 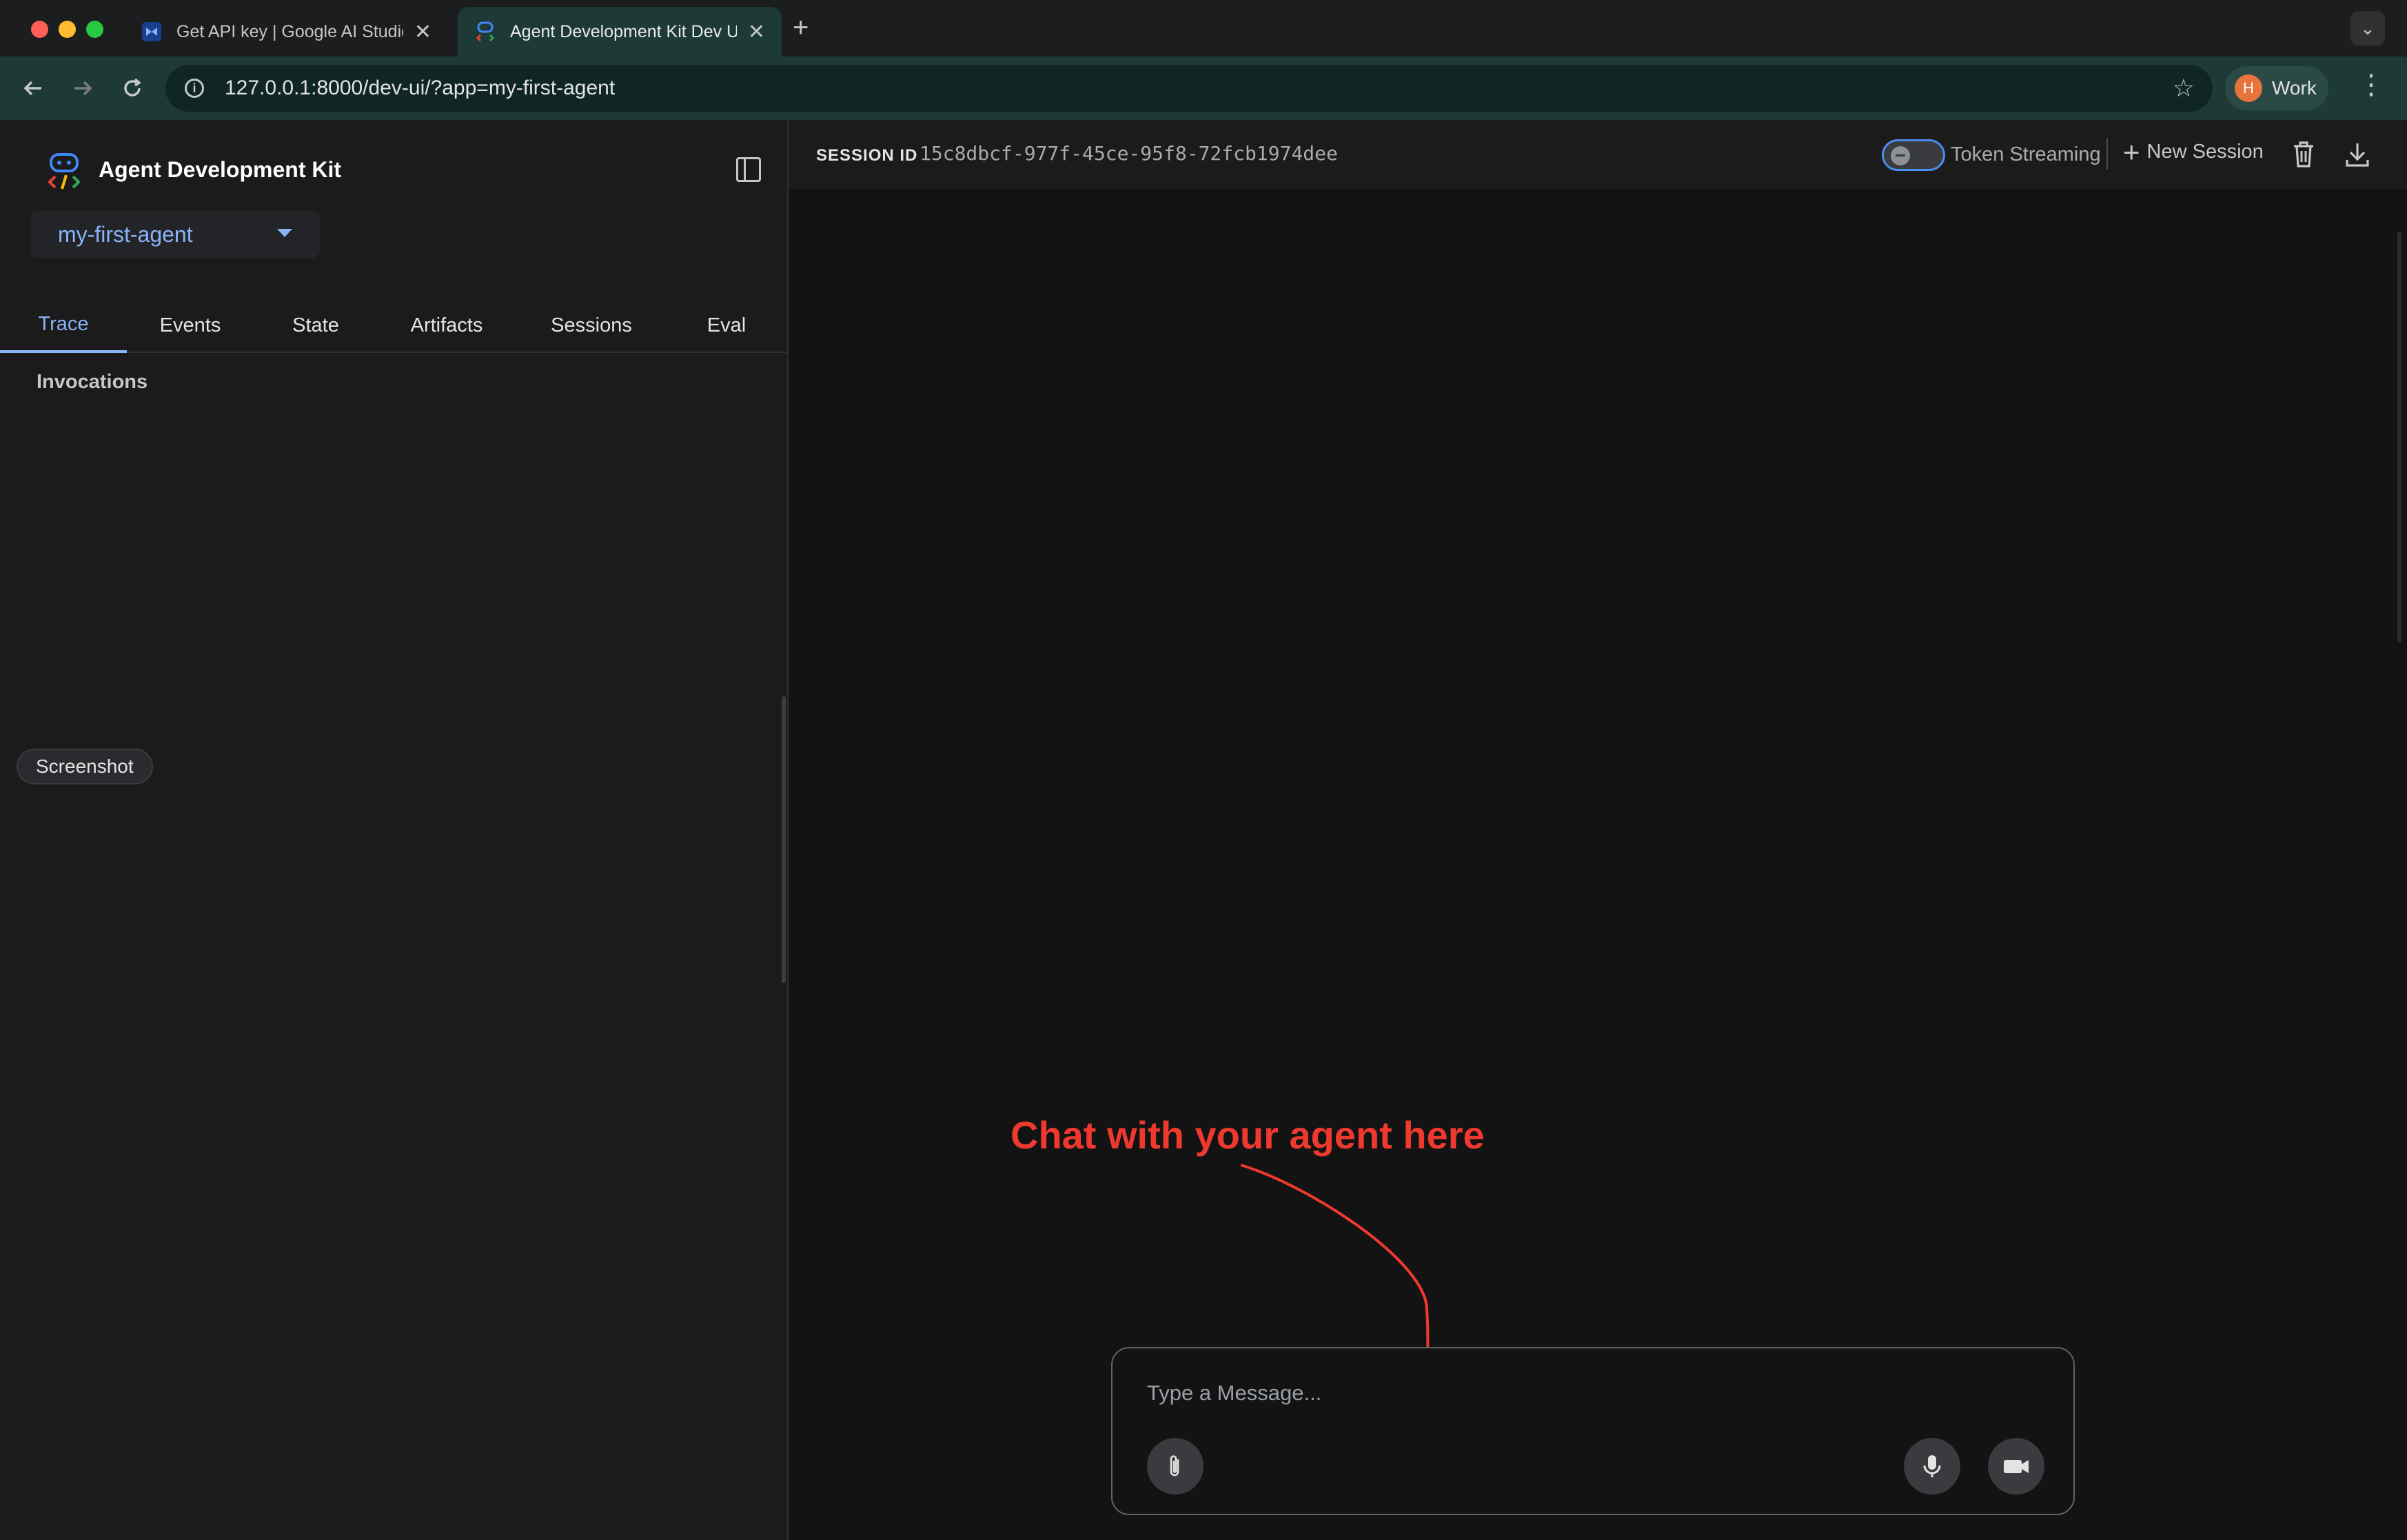 What do you see at coordinates (447, 326) in the screenshot?
I see `tab-artifacts: Artifacts` at bounding box center [447, 326].